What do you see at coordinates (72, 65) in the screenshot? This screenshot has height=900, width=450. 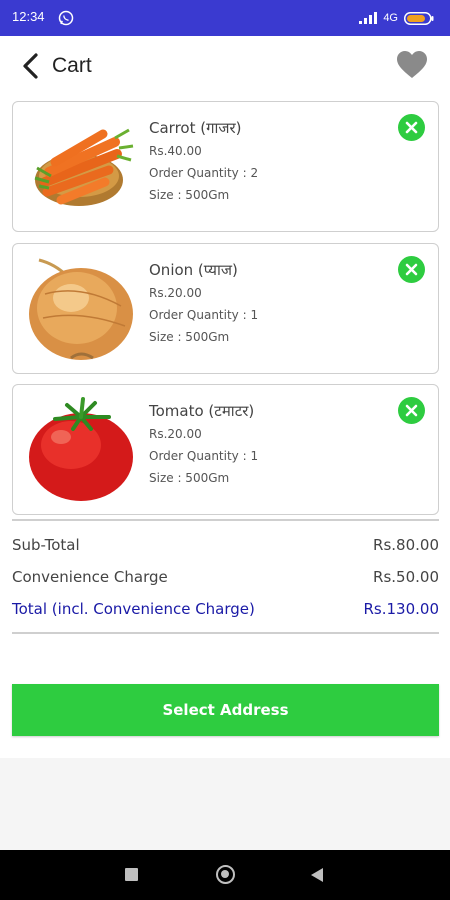 I see `page-title: Cart` at bounding box center [72, 65].